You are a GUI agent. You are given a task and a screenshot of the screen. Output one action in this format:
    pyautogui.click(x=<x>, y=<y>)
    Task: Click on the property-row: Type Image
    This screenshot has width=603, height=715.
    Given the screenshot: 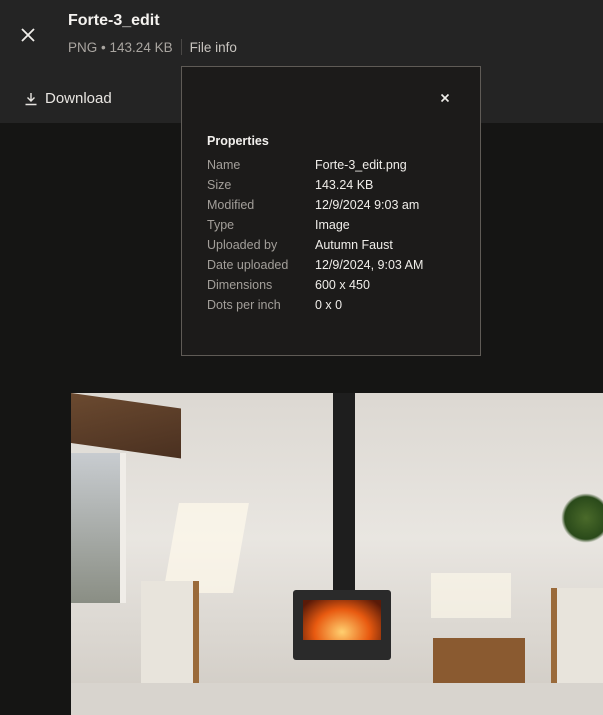 What is the action you would take?
    pyautogui.click(x=315, y=227)
    